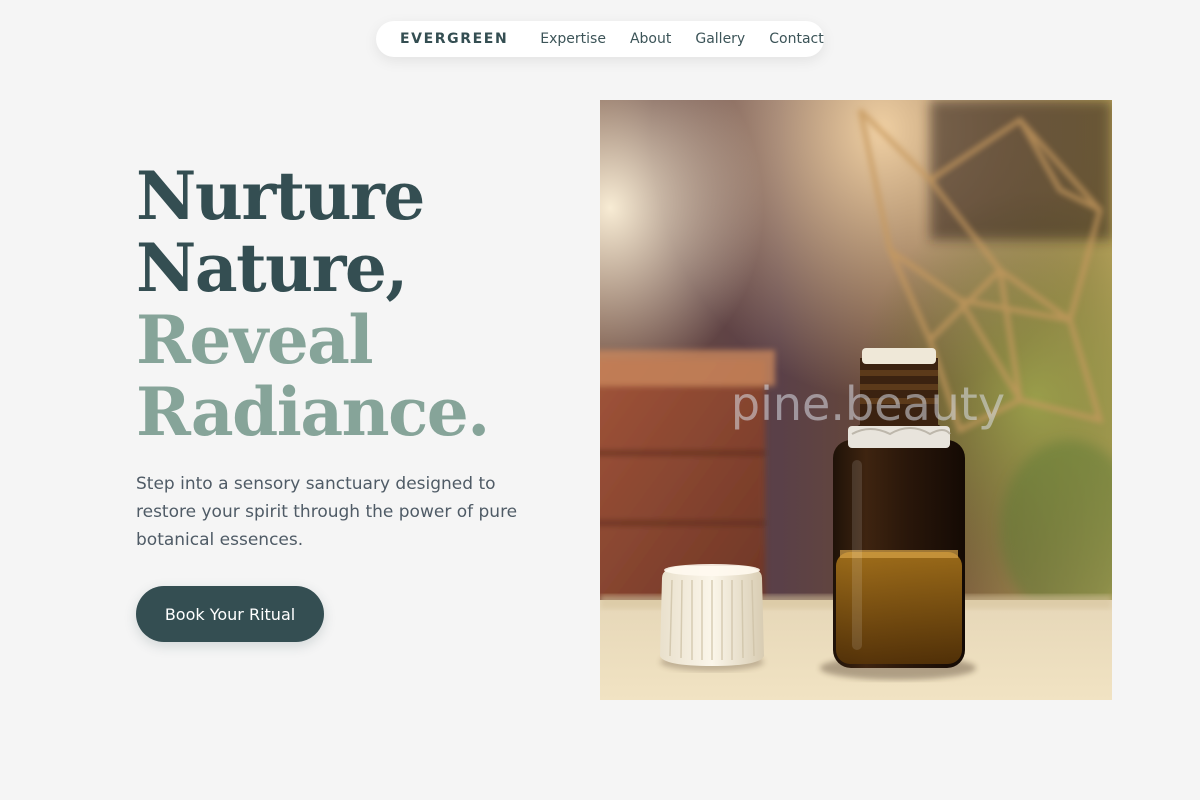  I want to click on hero-headline: Nurture Nature, Reveal Radiance., so click(313, 304).